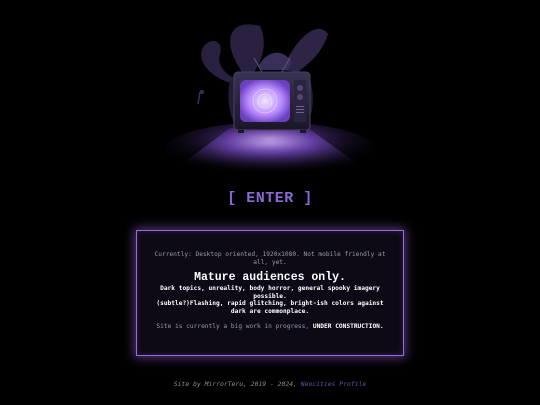 The width and height of the screenshot is (540, 405). Describe the element at coordinates (237, 384) in the screenshot. I see `footer-credit: Site by MirrorTeru, 2019 - 2024,` at that location.